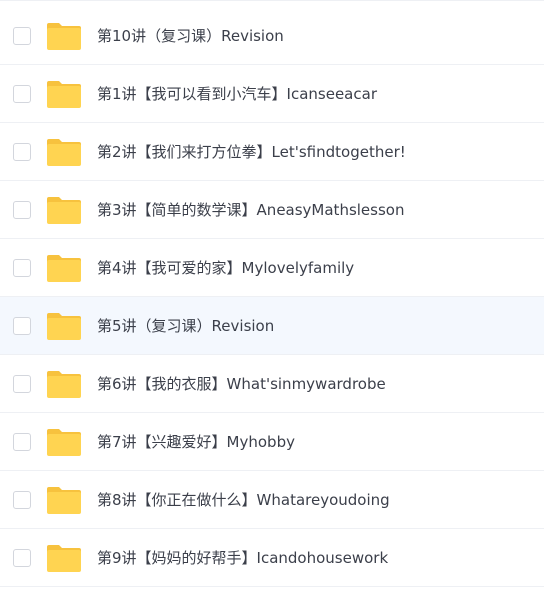  I want to click on list-item: 第2讲【我们来打方位拳】Let'sfindtogether!, so click(272, 152).